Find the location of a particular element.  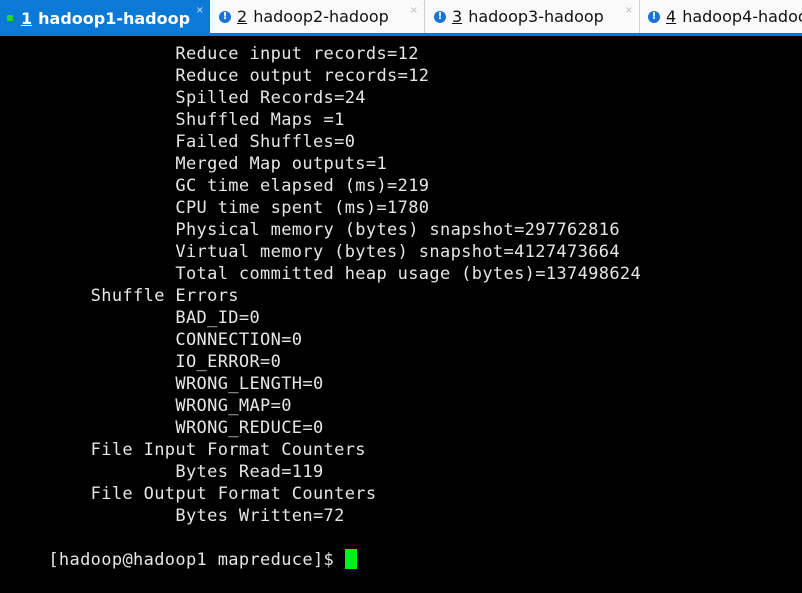

terminal-line: CONNECTION=0 is located at coordinates (154, 340).